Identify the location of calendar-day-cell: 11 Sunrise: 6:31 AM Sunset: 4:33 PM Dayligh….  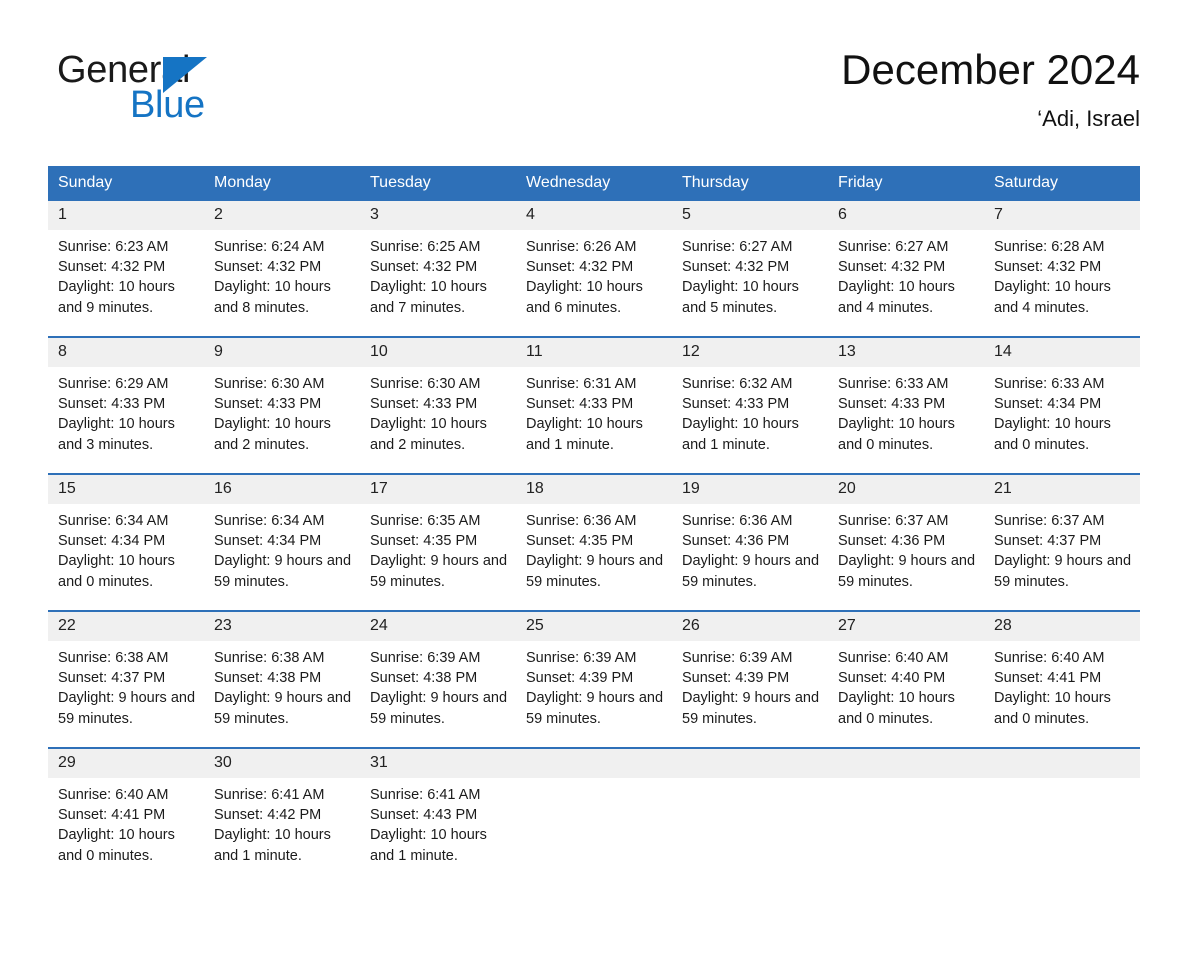
(594, 405).